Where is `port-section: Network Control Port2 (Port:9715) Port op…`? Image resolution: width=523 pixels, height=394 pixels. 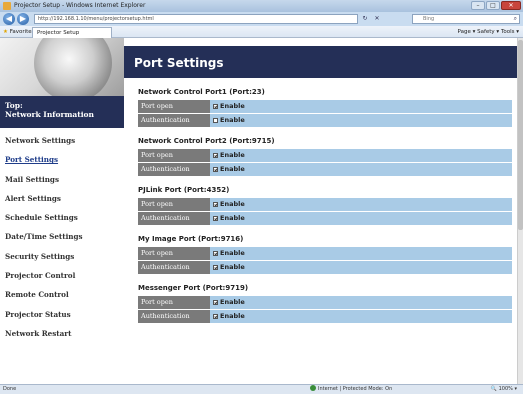
port-section: Network Control Port2 (Port:9715) Port op… is located at coordinates (325, 156).